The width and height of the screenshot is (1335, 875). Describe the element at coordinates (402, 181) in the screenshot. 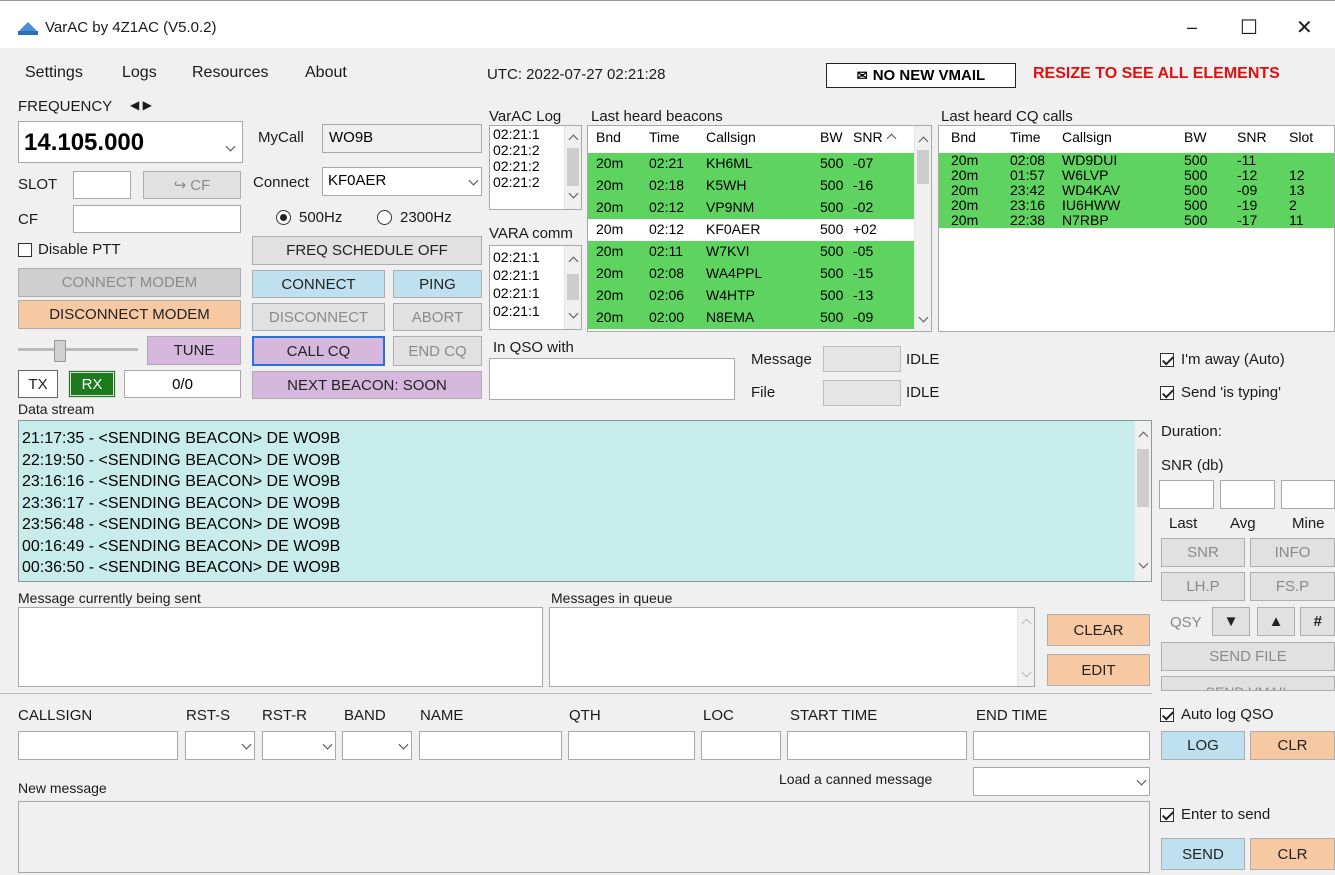

I see `connect-callsign-select: KF0AER` at that location.